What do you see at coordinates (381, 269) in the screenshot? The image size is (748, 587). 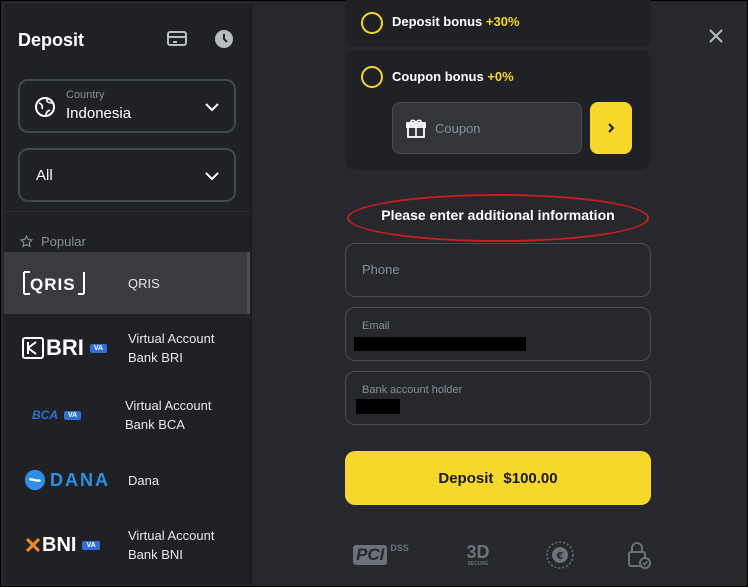 I see `phone-placeholder: Phone` at bounding box center [381, 269].